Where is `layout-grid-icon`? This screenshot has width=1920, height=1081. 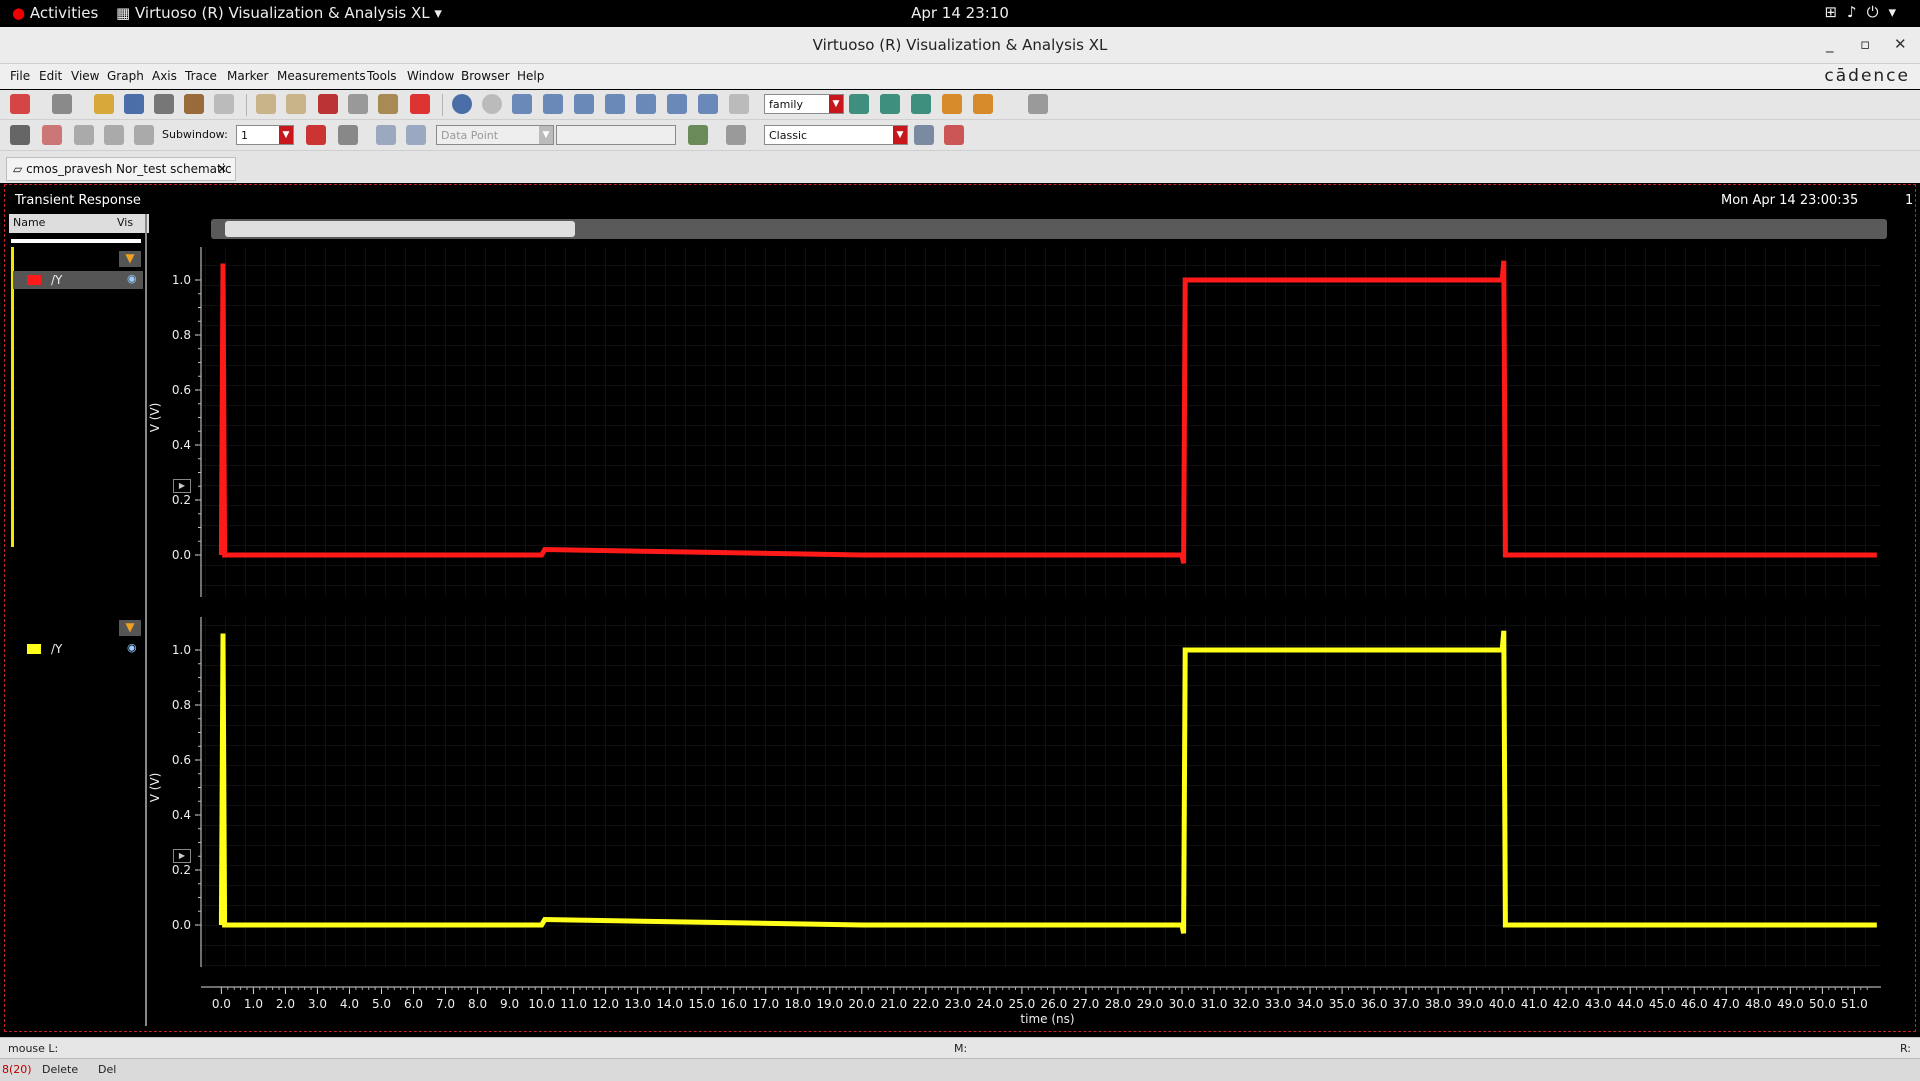 layout-grid-icon is located at coordinates (144, 135).